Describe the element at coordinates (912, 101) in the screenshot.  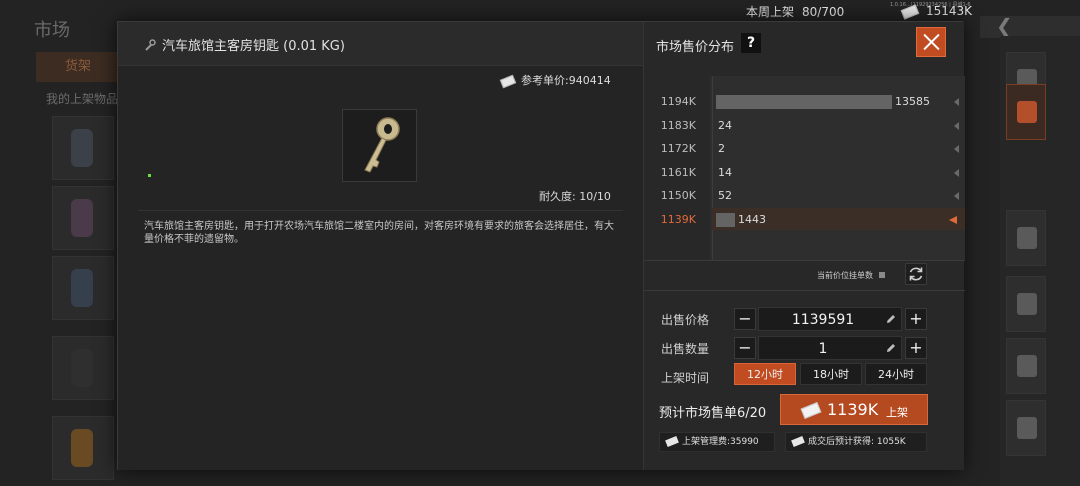
I see `listing-count-label: 13585` at that location.